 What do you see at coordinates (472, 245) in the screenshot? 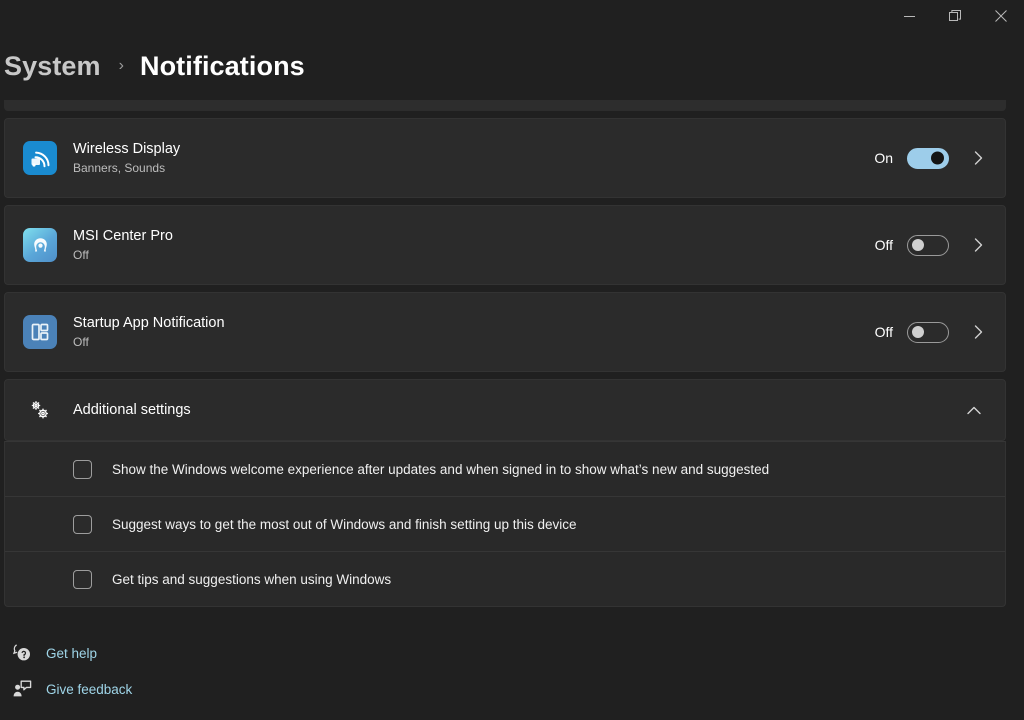
I see `list-item-text: MSI Center Pro Off` at bounding box center [472, 245].